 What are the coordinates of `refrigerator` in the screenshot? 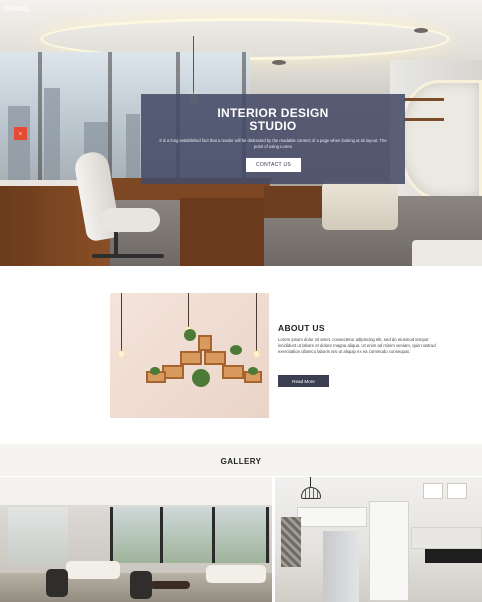 It's located at (341, 566).